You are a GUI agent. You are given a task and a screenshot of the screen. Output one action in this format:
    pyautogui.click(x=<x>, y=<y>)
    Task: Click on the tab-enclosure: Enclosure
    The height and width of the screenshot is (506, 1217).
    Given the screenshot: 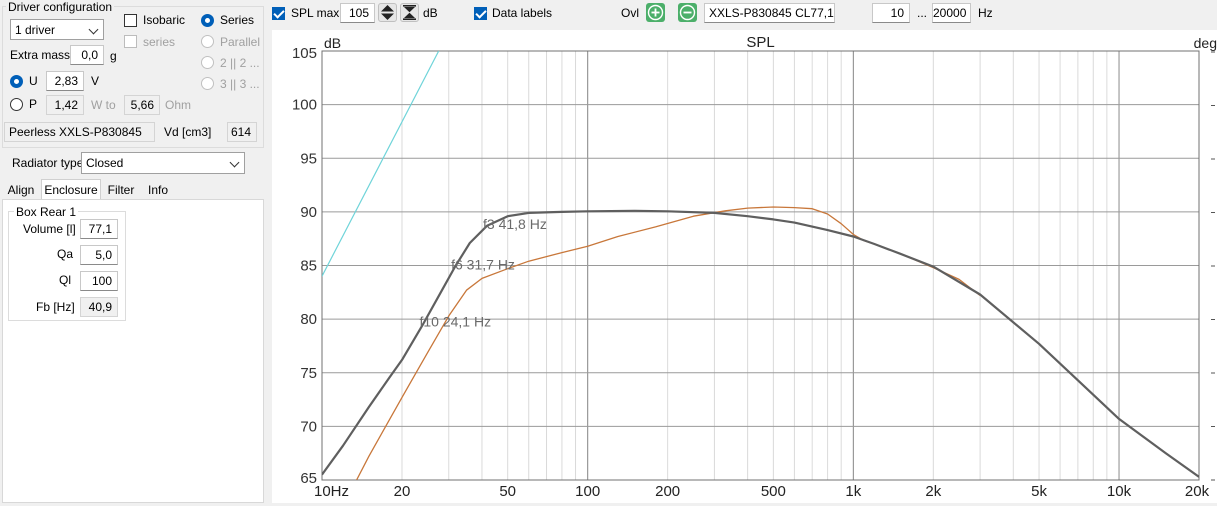 What is the action you would take?
    pyautogui.click(x=71, y=189)
    